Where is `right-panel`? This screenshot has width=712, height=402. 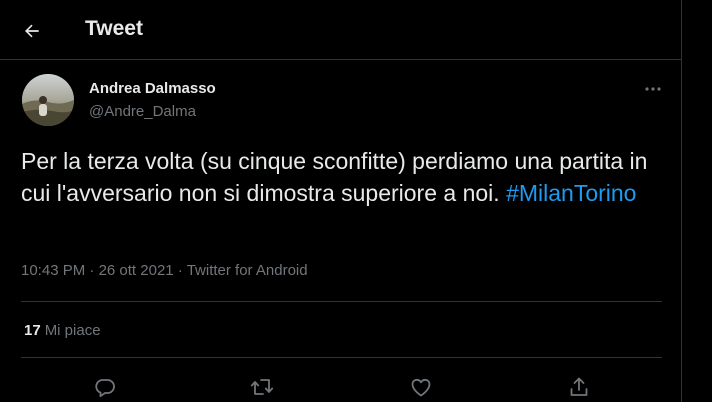 right-panel is located at coordinates (697, 201).